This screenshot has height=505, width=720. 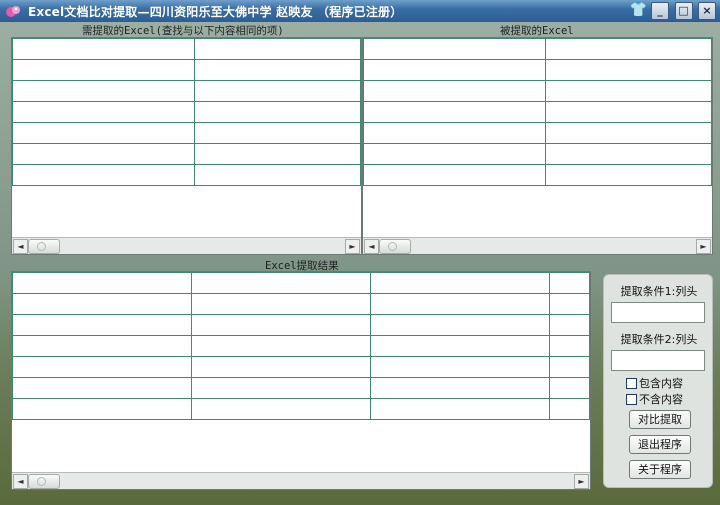 I want to click on exit-program-button: 退出程序, so click(x=660, y=444).